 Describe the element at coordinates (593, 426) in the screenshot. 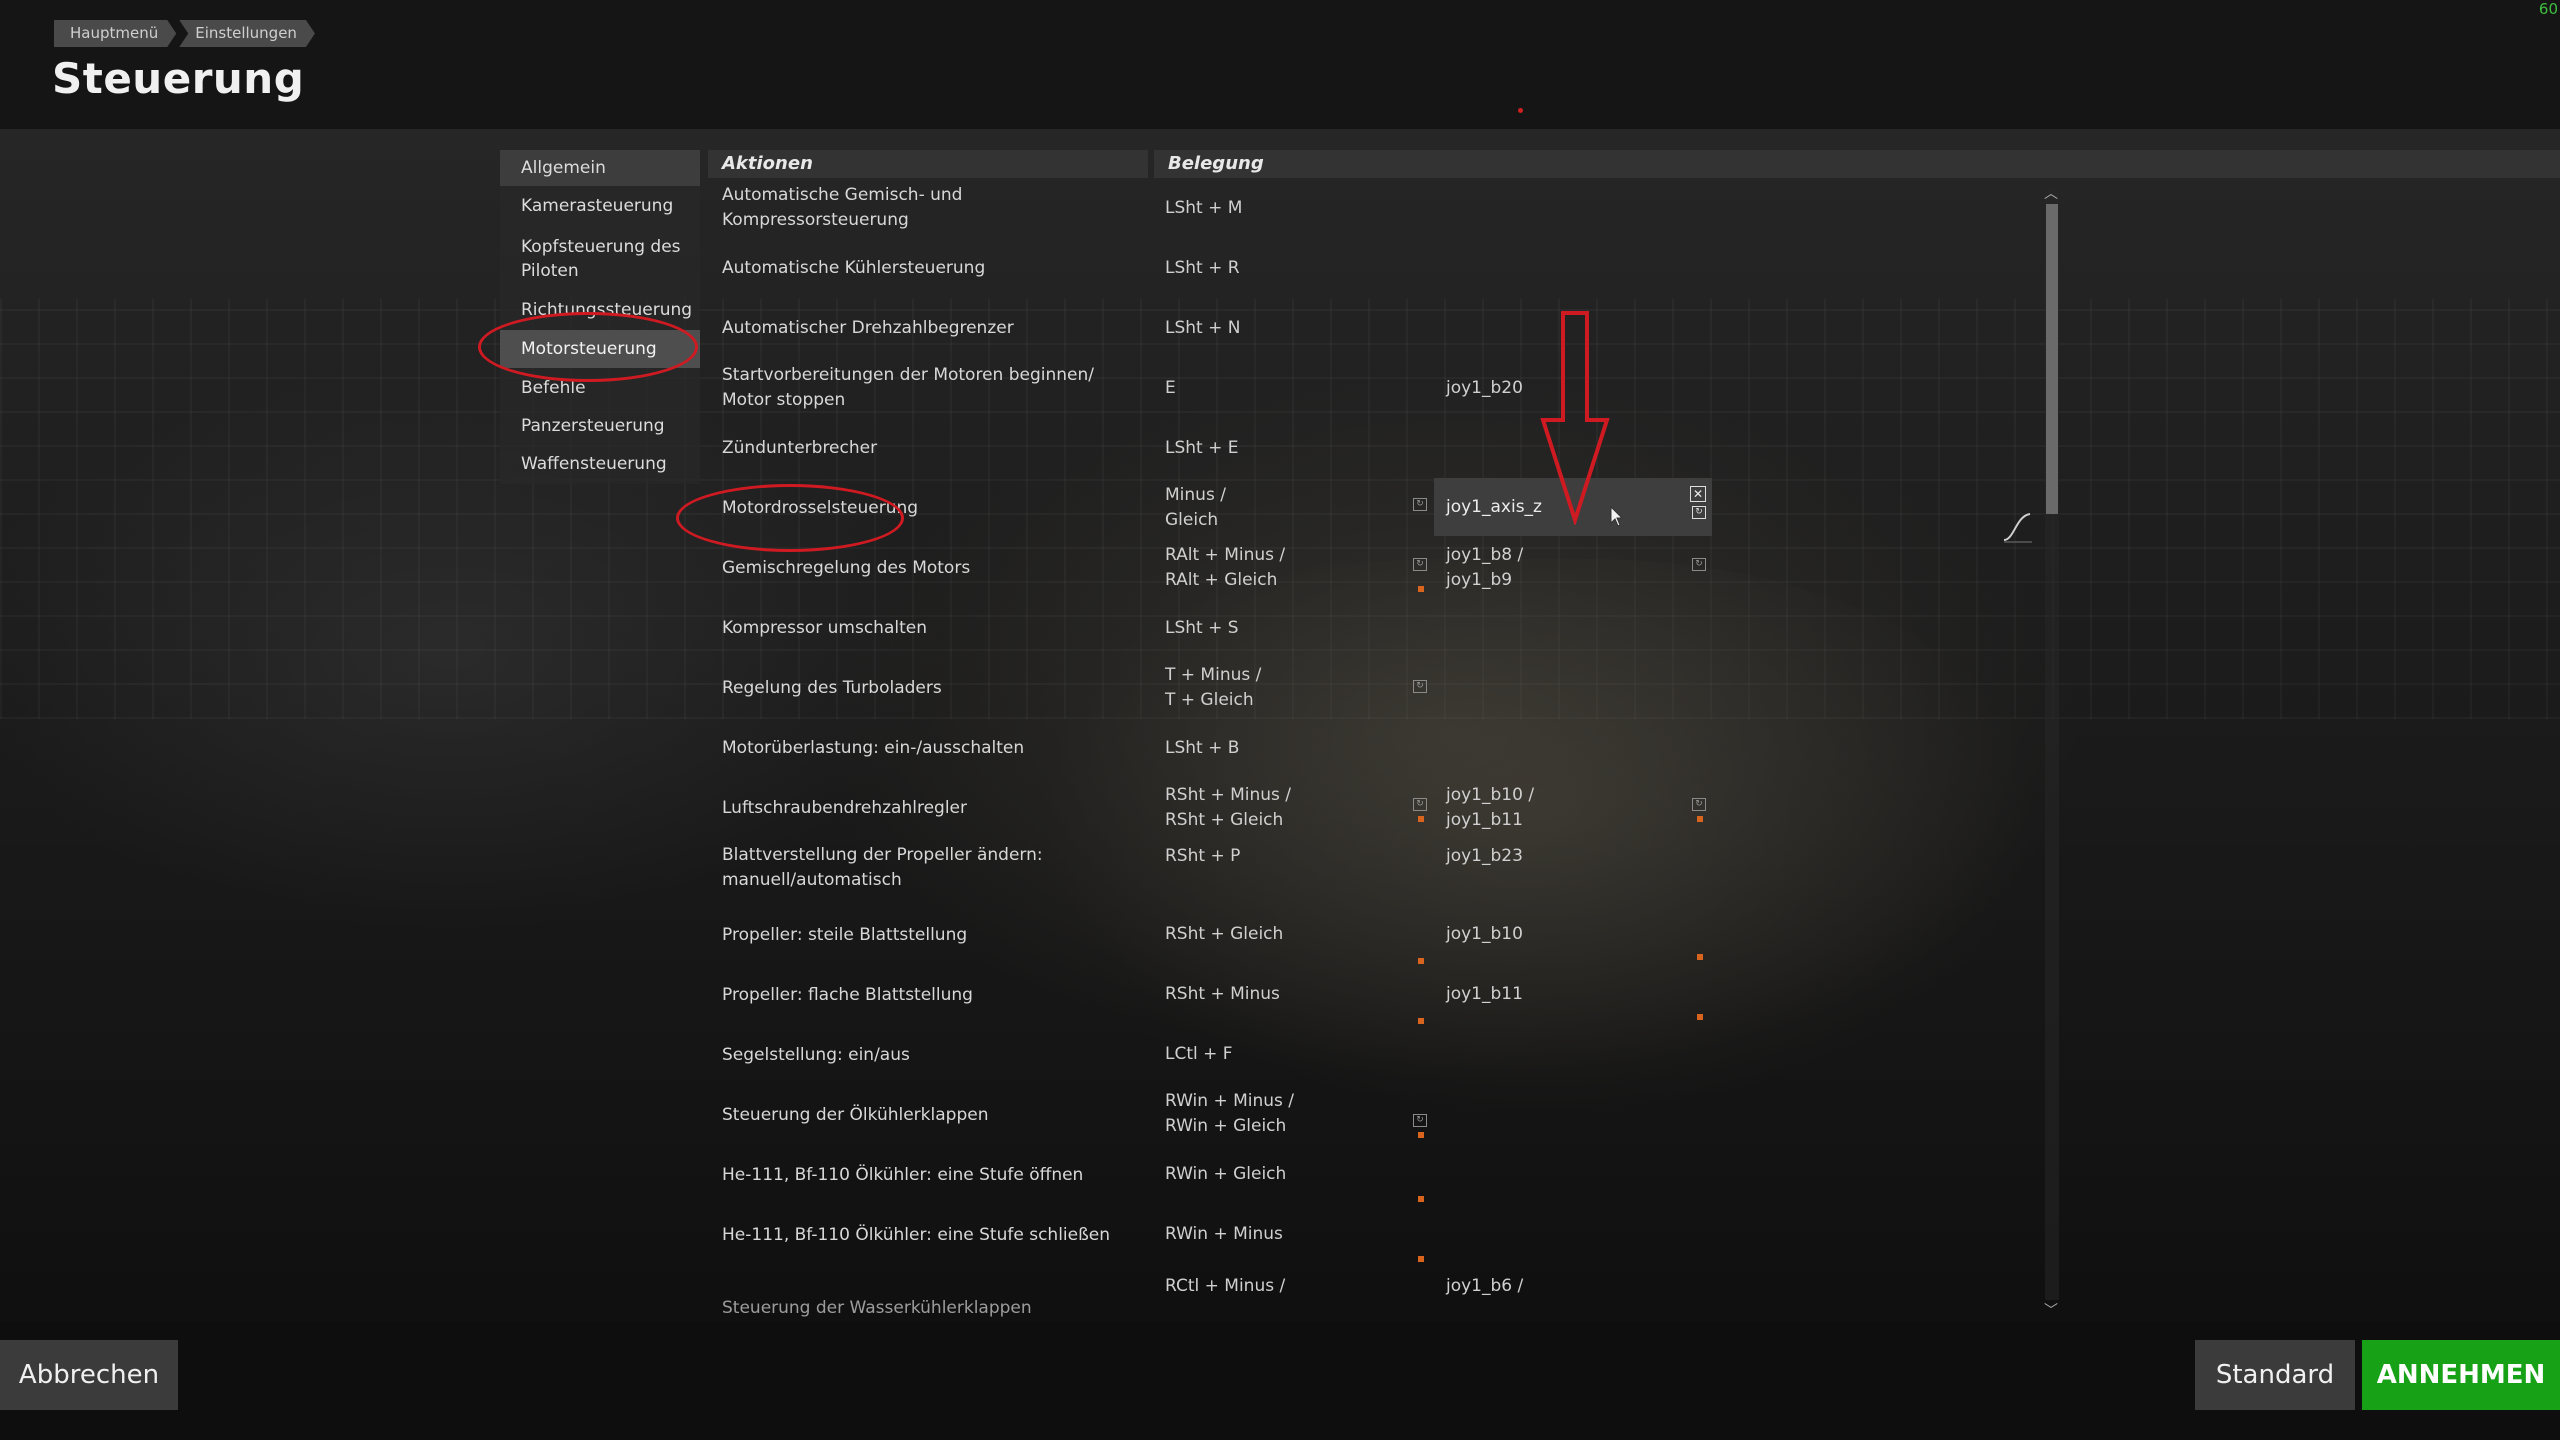

I see `sidebar-item-label: Panzersteuerung` at that location.